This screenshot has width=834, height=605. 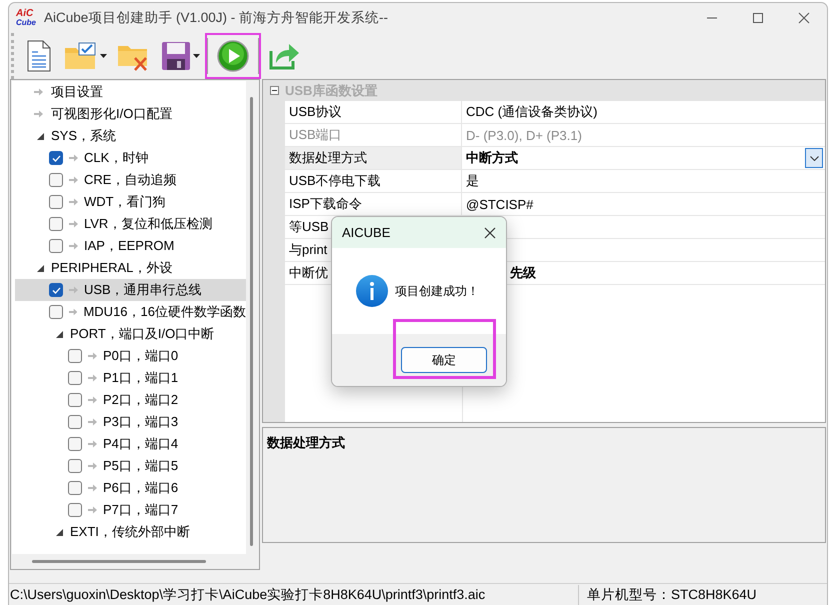 What do you see at coordinates (130, 246) in the screenshot?
I see `tree-item: IAP，EEPROM` at bounding box center [130, 246].